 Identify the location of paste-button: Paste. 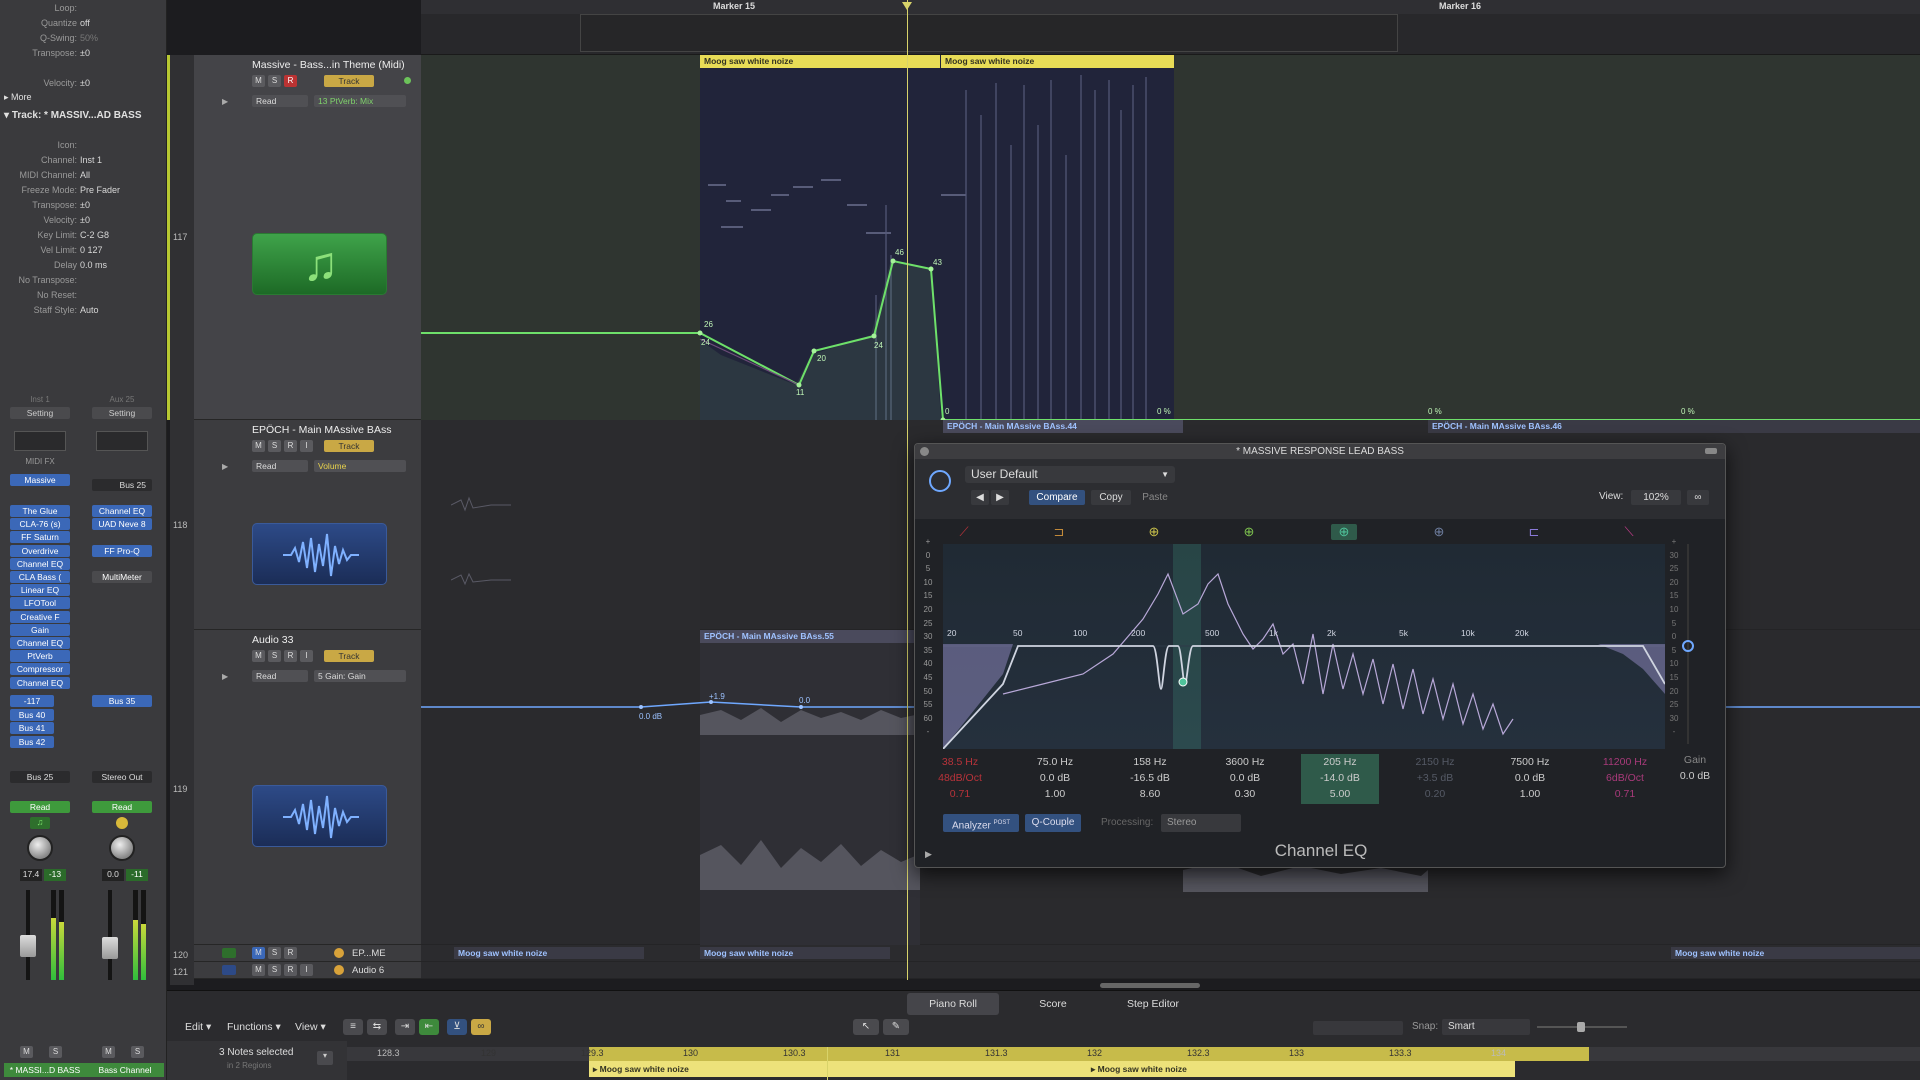
(1155, 497).